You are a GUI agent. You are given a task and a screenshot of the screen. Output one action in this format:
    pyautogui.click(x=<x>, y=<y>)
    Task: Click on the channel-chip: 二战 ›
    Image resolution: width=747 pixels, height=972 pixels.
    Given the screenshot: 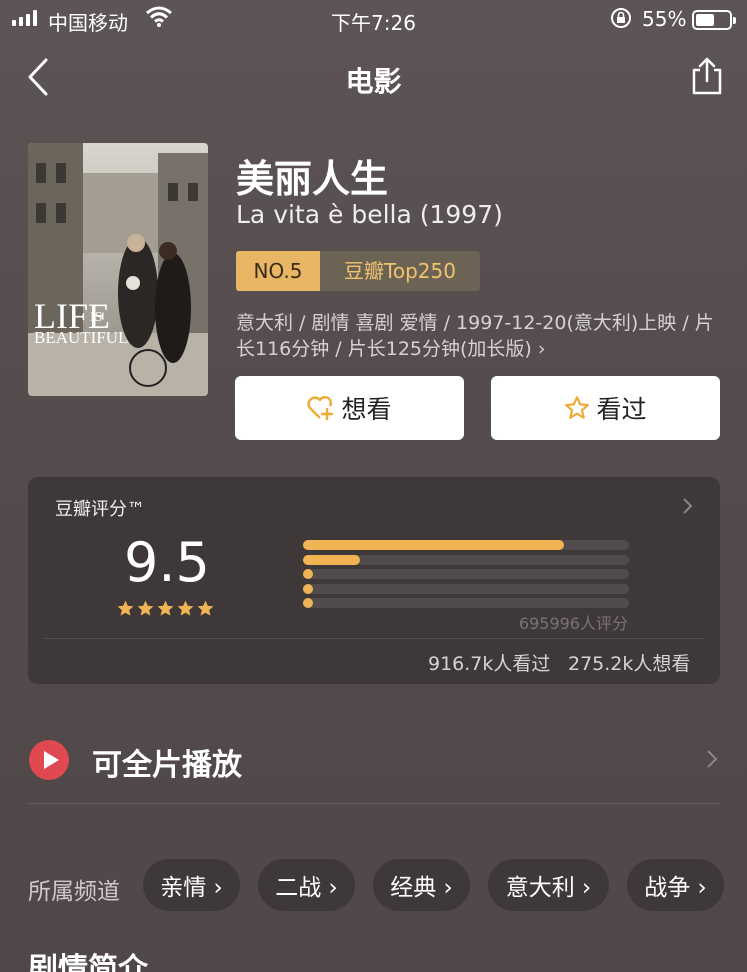 What is the action you would take?
    pyautogui.click(x=306, y=885)
    